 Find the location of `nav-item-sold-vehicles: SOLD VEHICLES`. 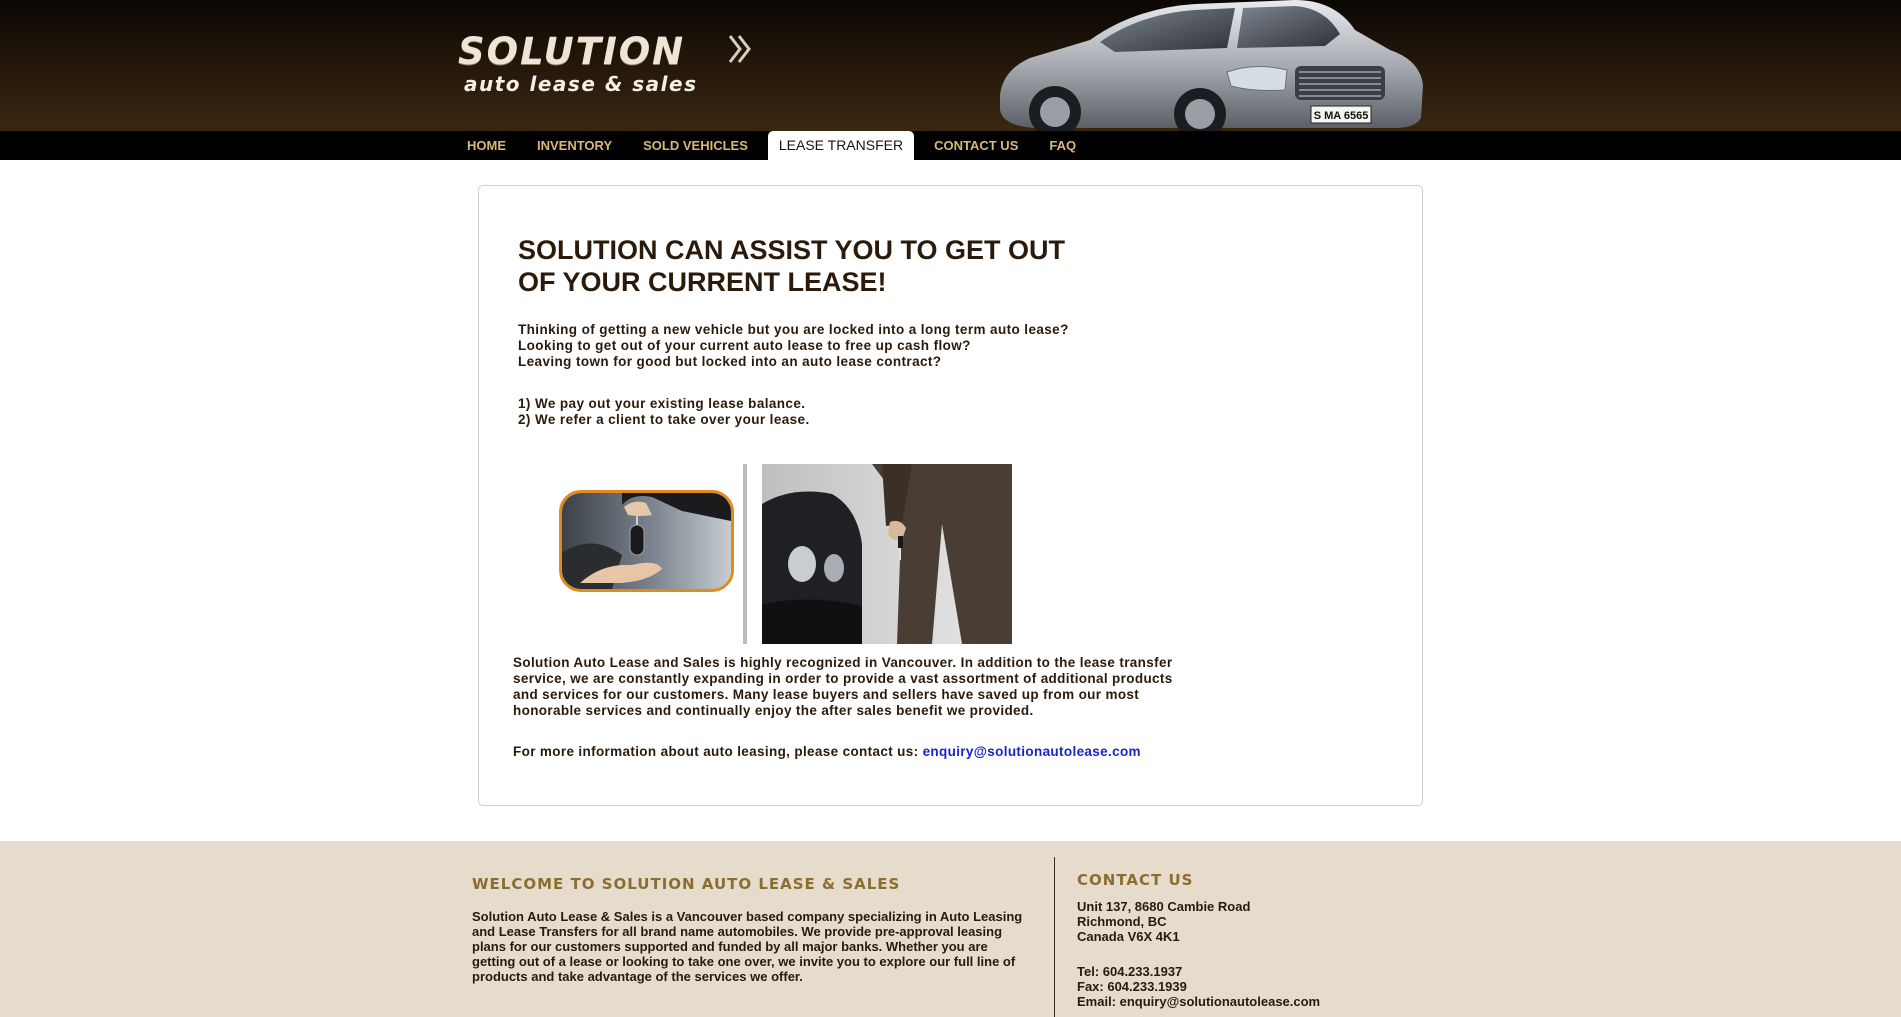

nav-item-sold-vehicles: SOLD VEHICLES is located at coordinates (695, 145).